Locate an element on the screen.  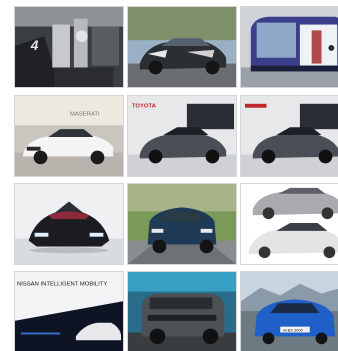
toyota-concept-alt-image is located at coordinates (289, 136).